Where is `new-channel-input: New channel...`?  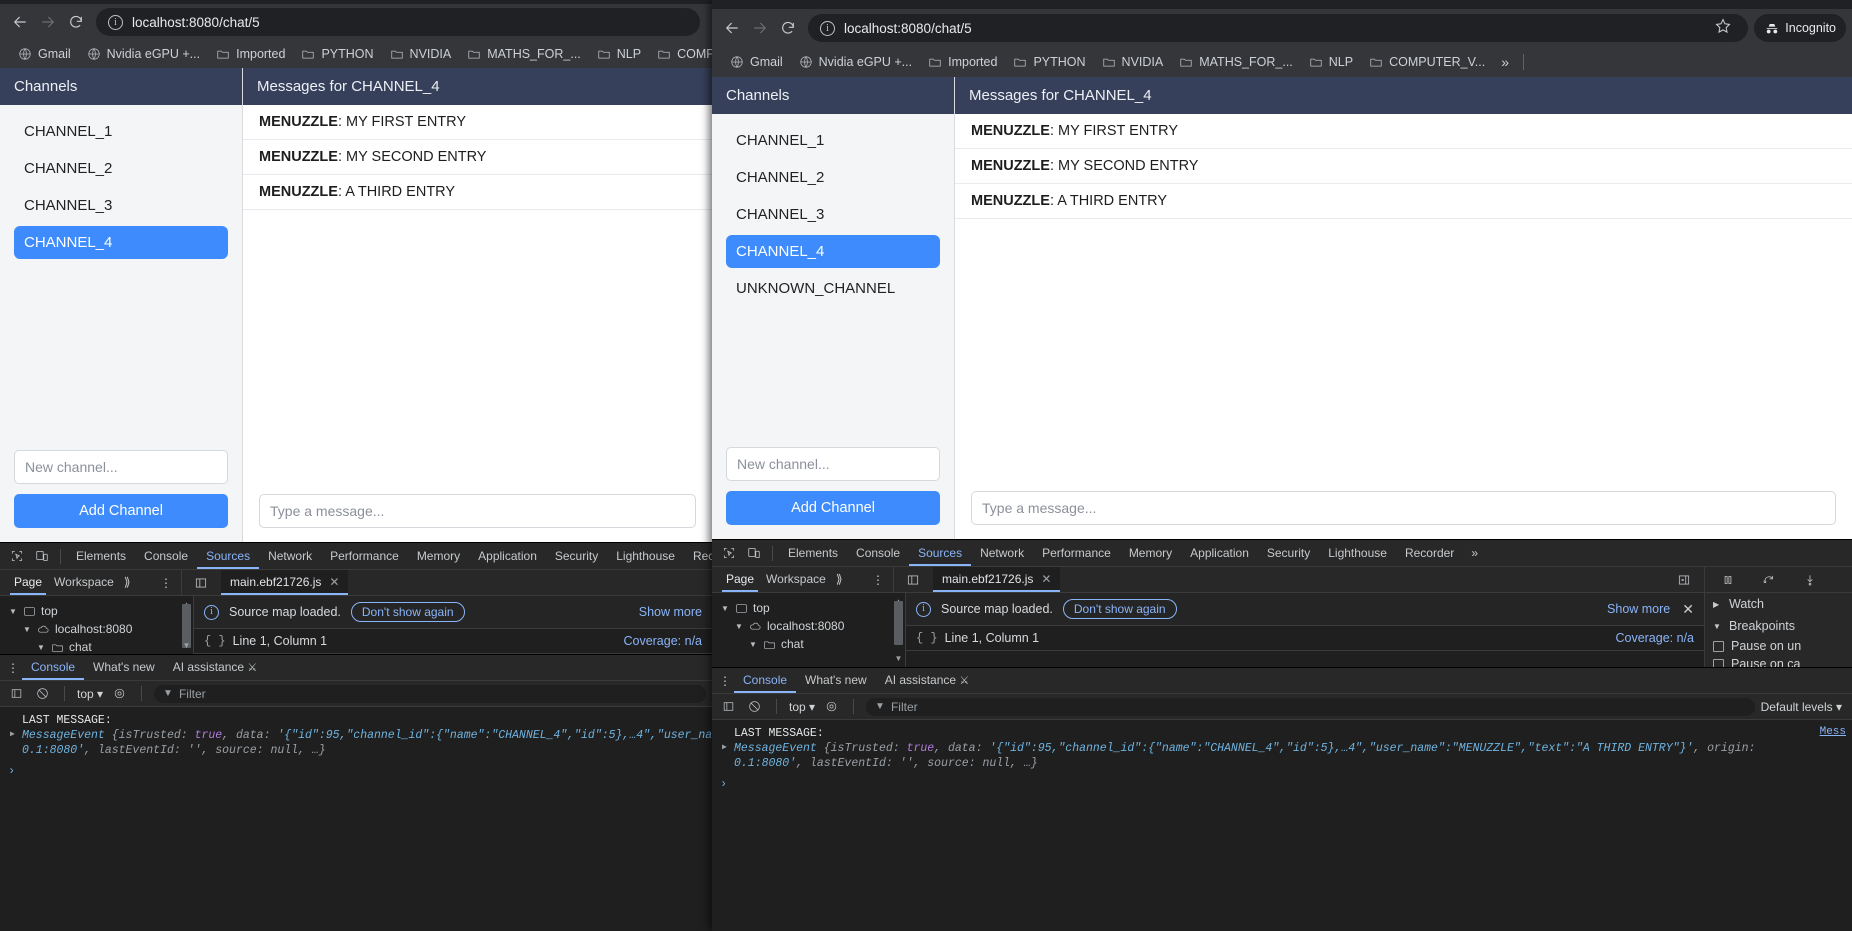 new-channel-input: New channel... is located at coordinates (121, 467).